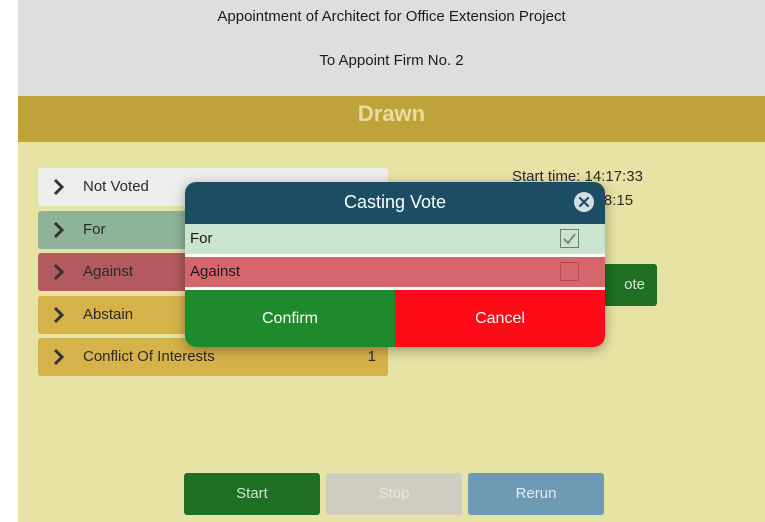  What do you see at coordinates (215, 271) in the screenshot?
I see `option-label: Against` at bounding box center [215, 271].